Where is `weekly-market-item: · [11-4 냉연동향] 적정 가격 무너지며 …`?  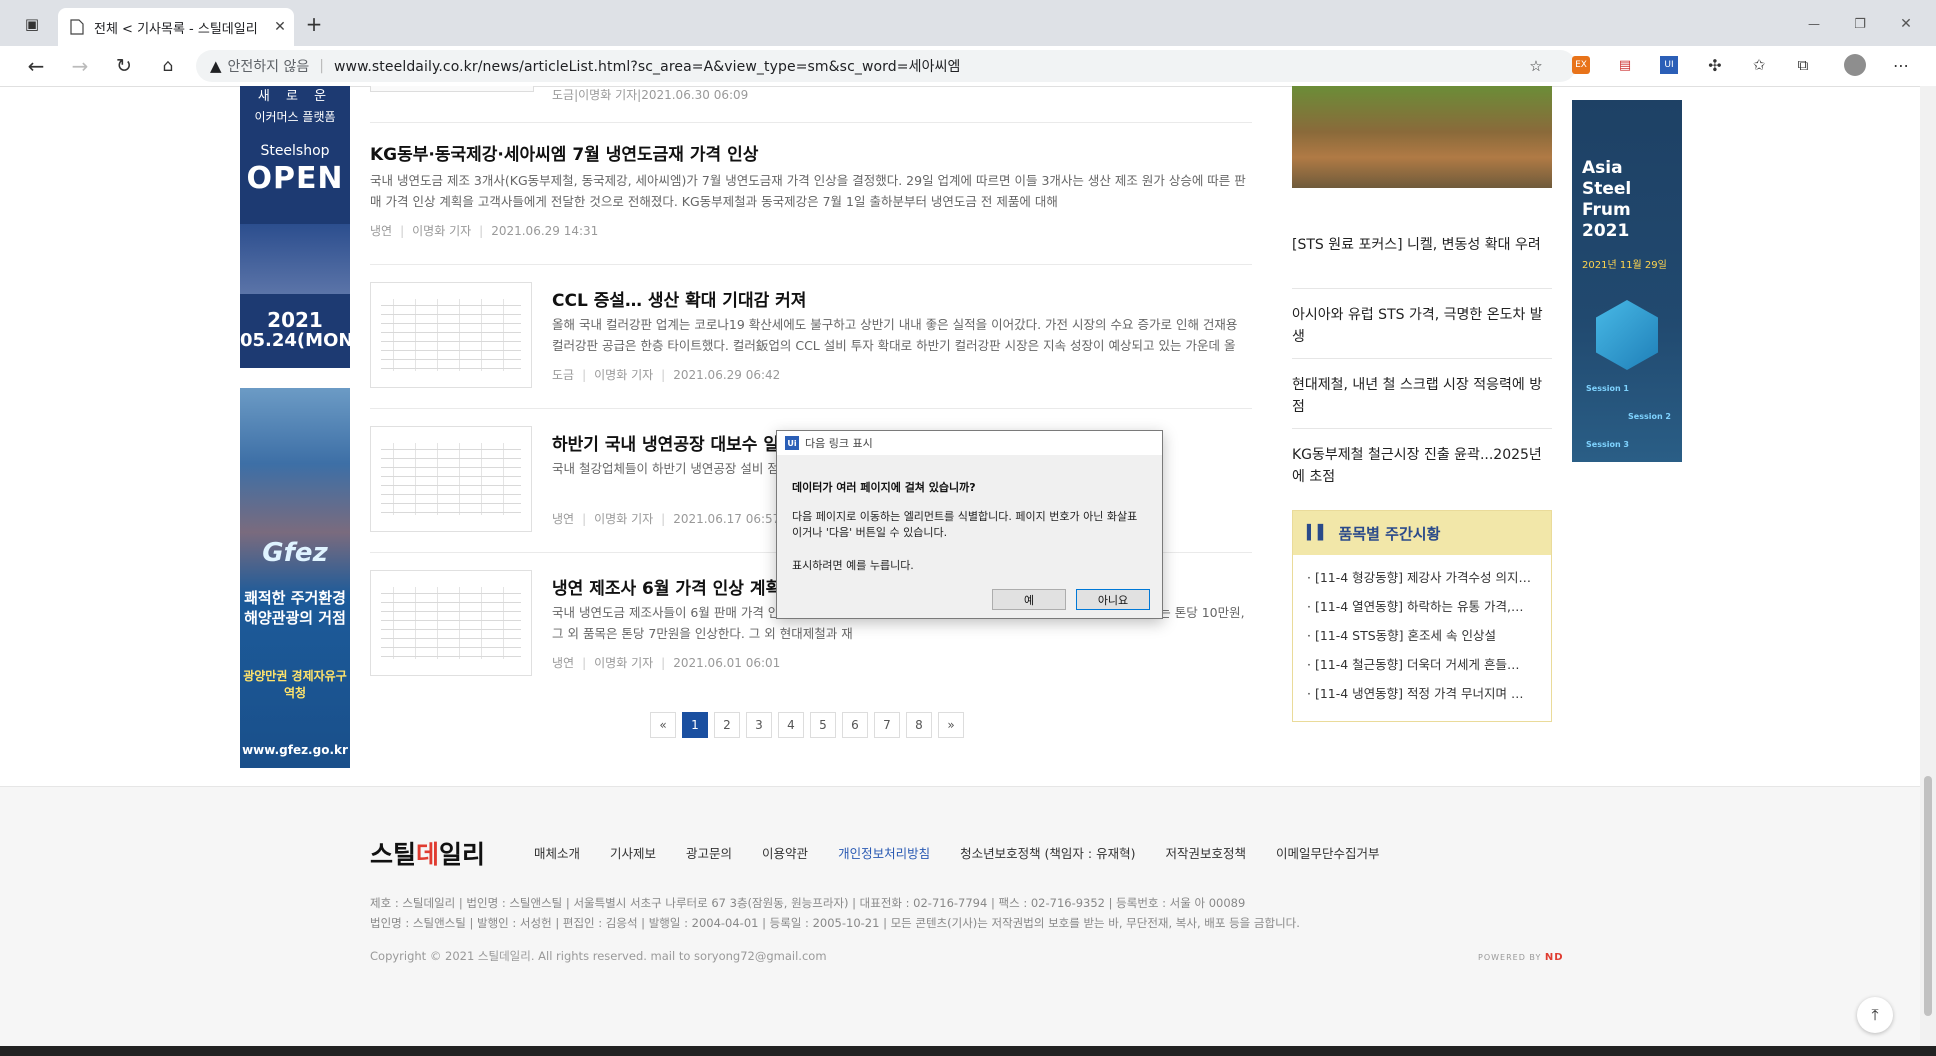 weekly-market-item: · [11-4 냉연동향] 적정 가격 무너지며 … is located at coordinates (1422, 693).